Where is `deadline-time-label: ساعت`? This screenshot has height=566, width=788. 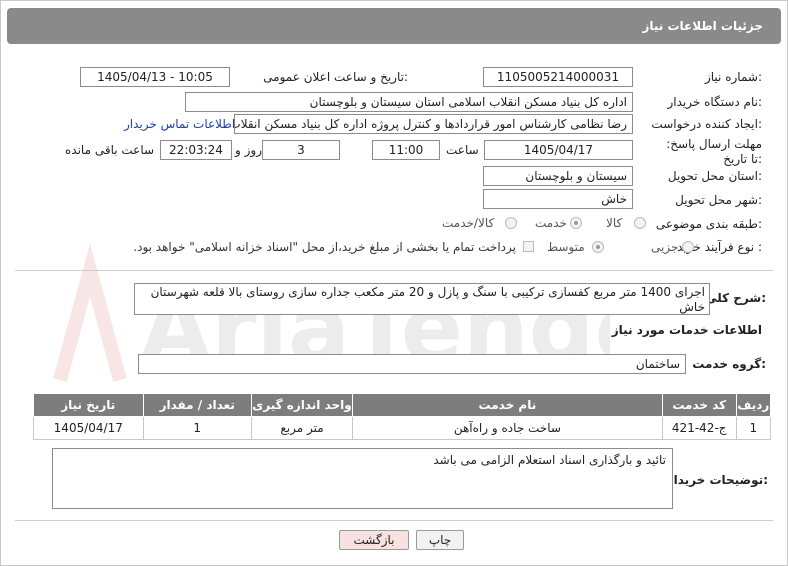
deadline-time-label: ساعت is located at coordinates (462, 150).